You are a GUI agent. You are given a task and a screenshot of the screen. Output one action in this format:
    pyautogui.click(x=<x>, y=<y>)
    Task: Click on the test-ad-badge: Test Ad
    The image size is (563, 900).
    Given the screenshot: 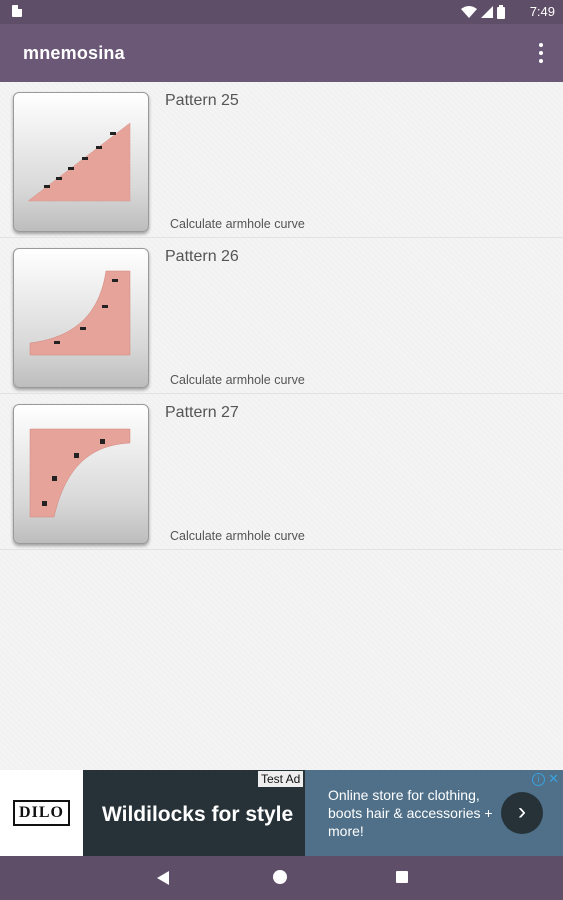 What is the action you would take?
    pyautogui.click(x=281, y=779)
    